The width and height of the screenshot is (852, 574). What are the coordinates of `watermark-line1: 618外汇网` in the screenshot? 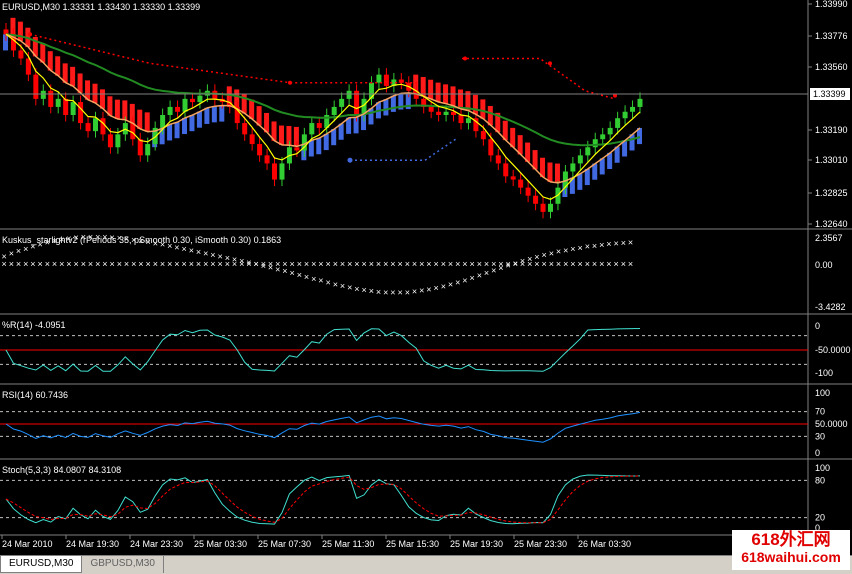 It's located at (791, 539).